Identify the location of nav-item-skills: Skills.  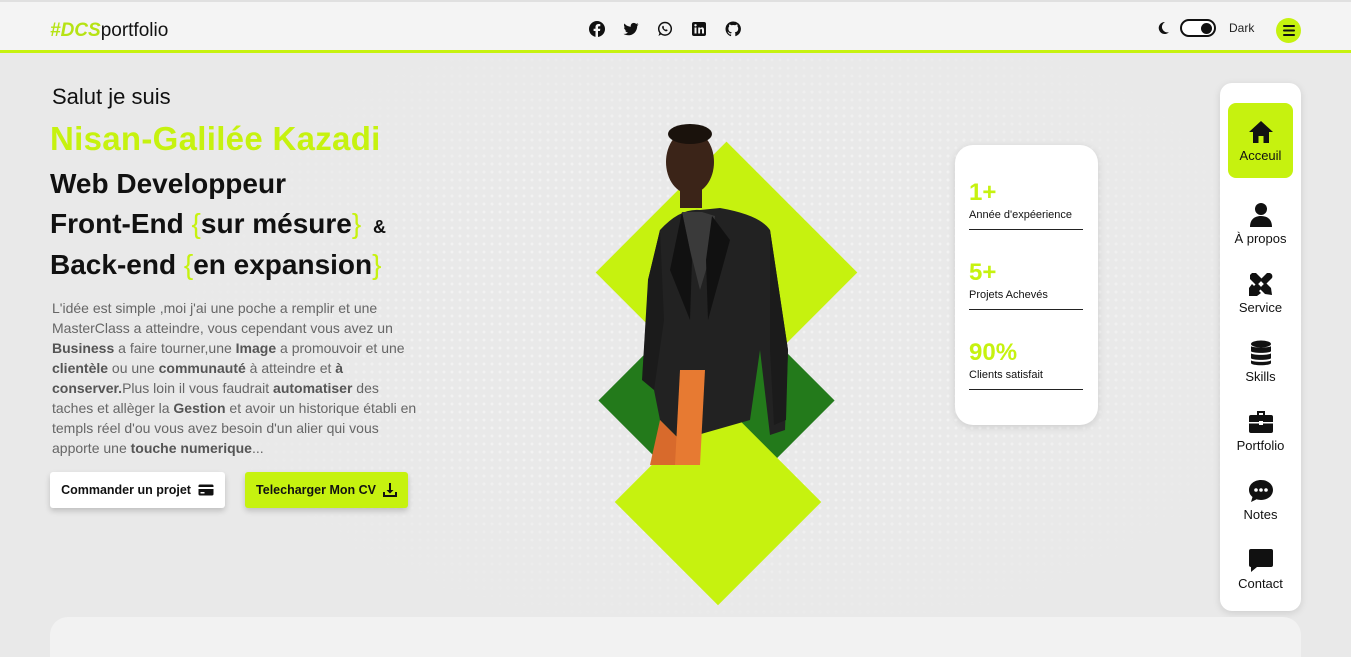
(1260, 361).